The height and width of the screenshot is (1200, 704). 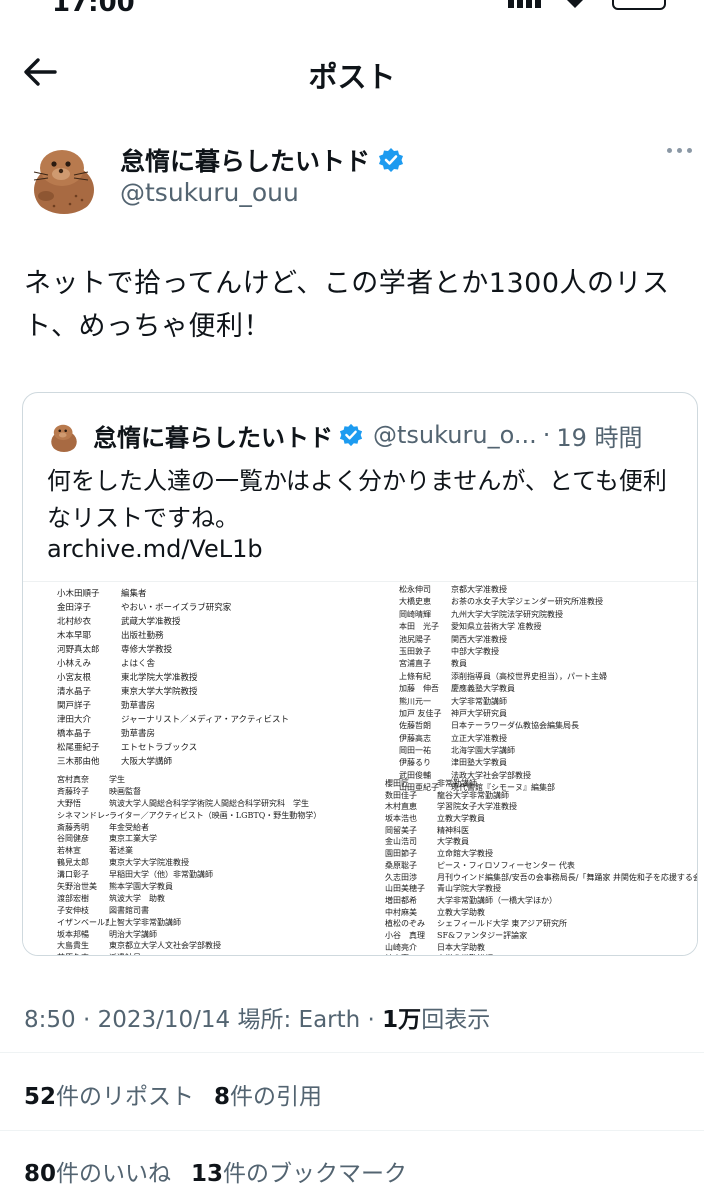 What do you see at coordinates (367, 435) in the screenshot?
I see `quote-header: 怠惰に暮らしたいトド @tsukuru_o... · 19 時間` at bounding box center [367, 435].